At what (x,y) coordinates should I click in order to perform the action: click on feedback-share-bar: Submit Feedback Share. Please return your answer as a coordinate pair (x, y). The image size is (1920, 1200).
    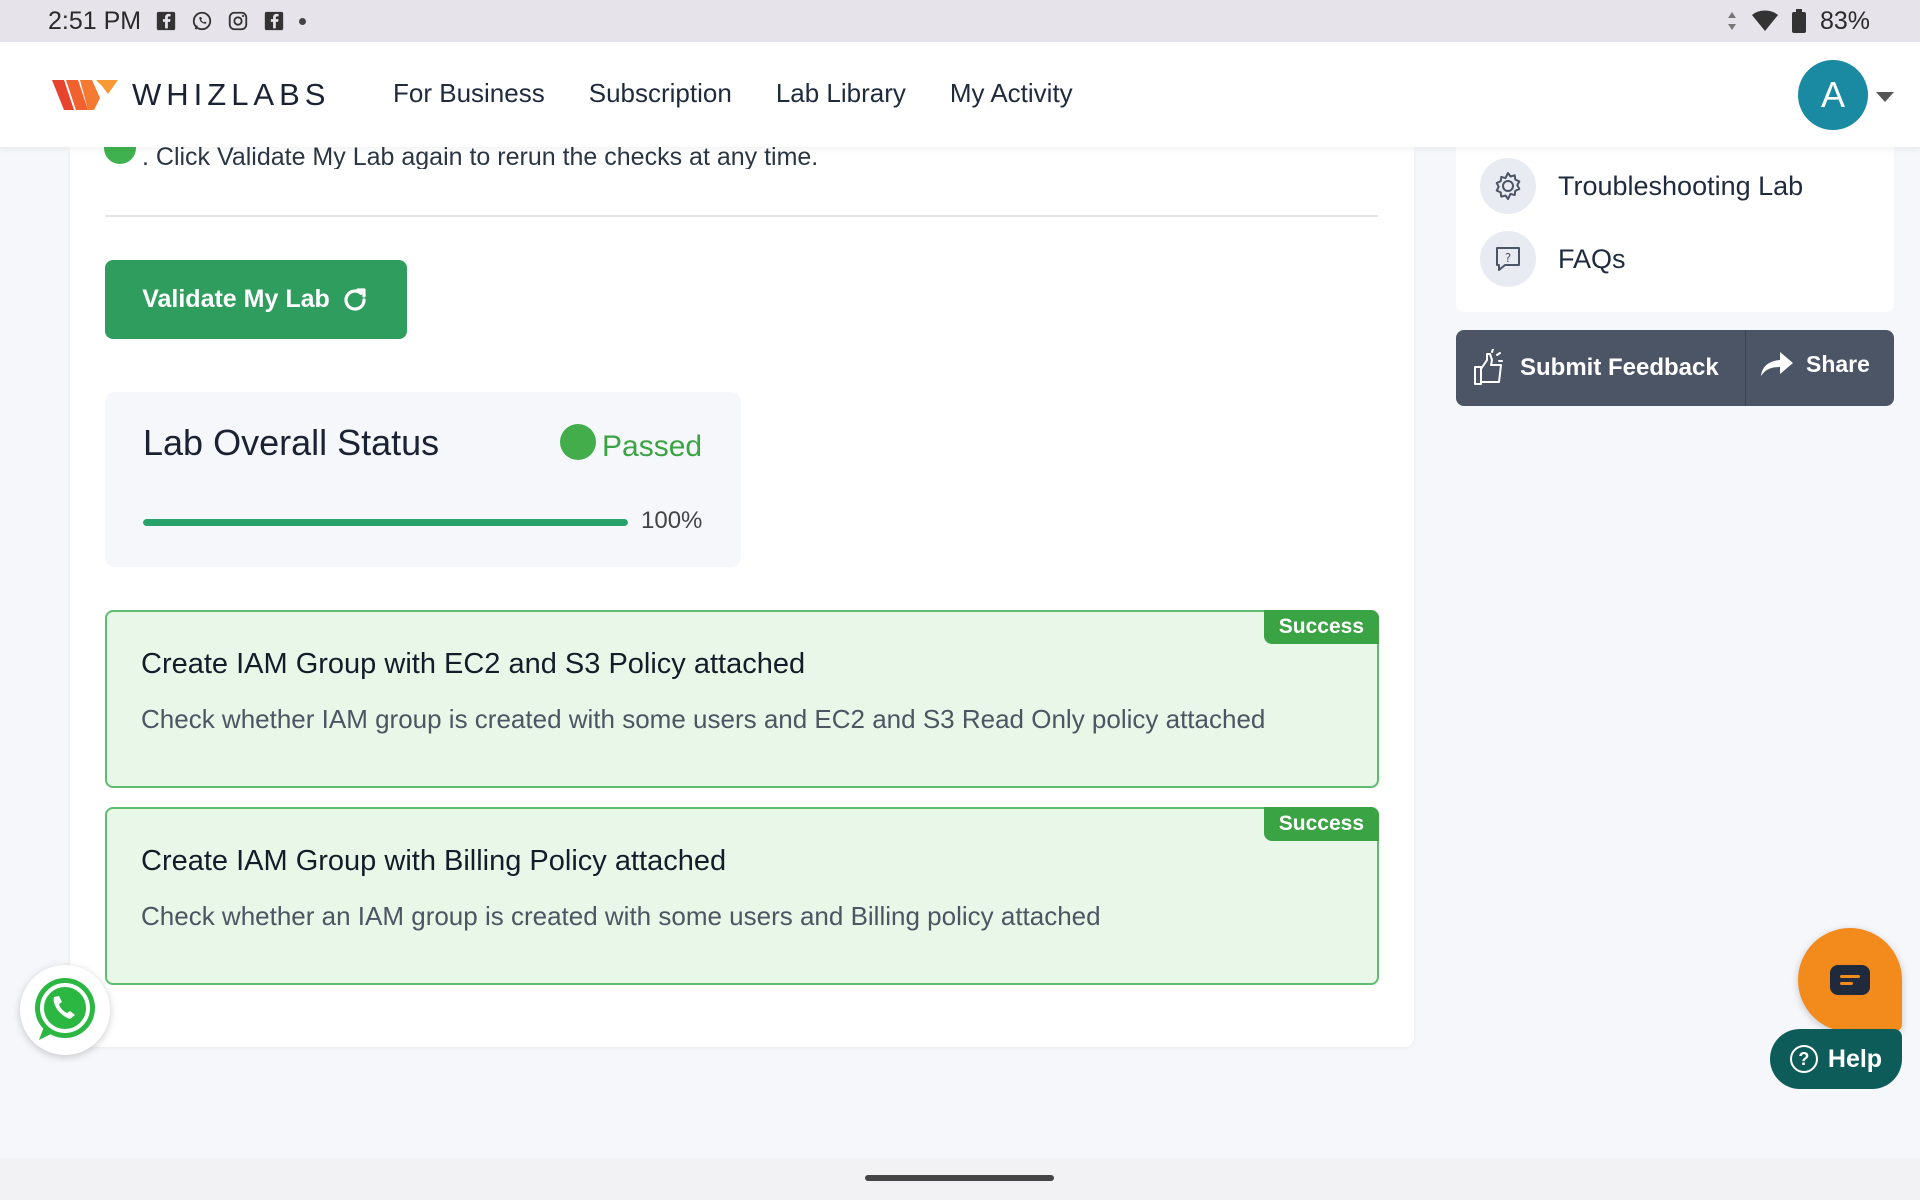
    Looking at the image, I should click on (1675, 368).